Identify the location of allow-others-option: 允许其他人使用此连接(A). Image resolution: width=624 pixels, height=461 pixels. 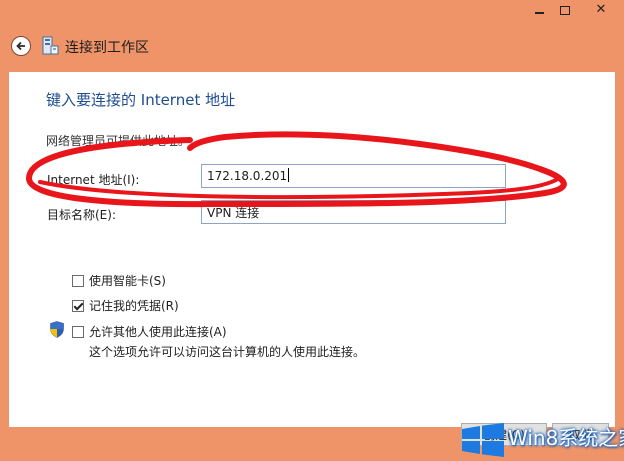
(149, 331).